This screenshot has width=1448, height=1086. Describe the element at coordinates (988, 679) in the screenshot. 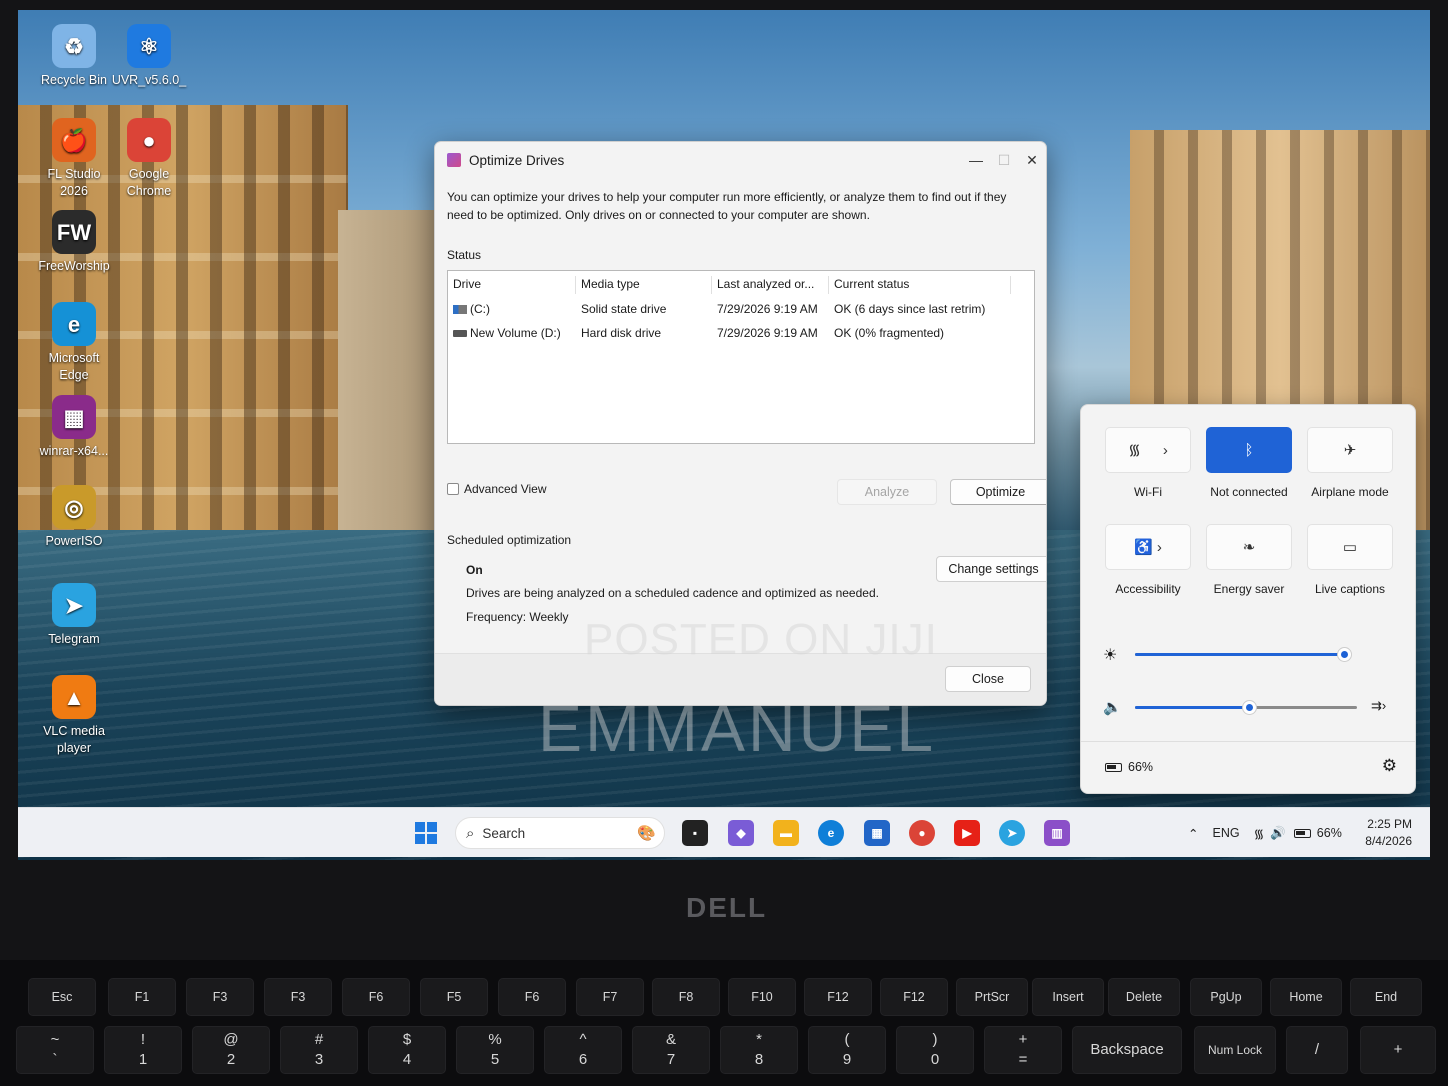

I see `close-button: Close` at that location.